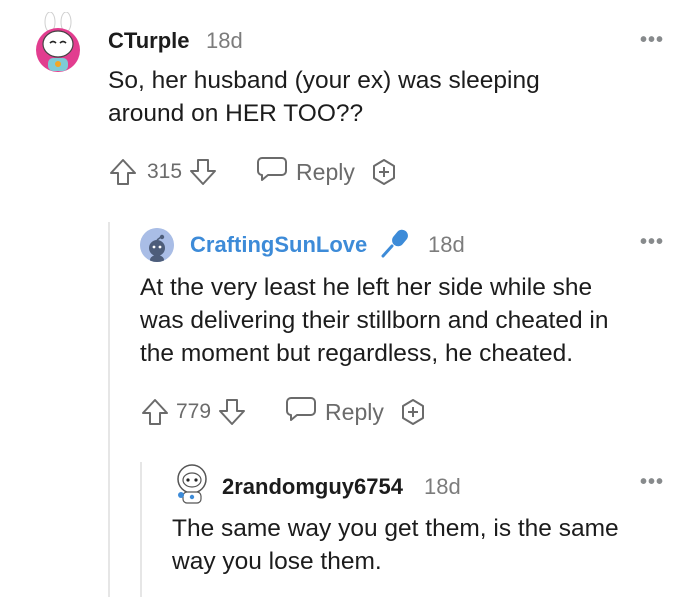  I want to click on comment-username: CTurple, so click(148, 41).